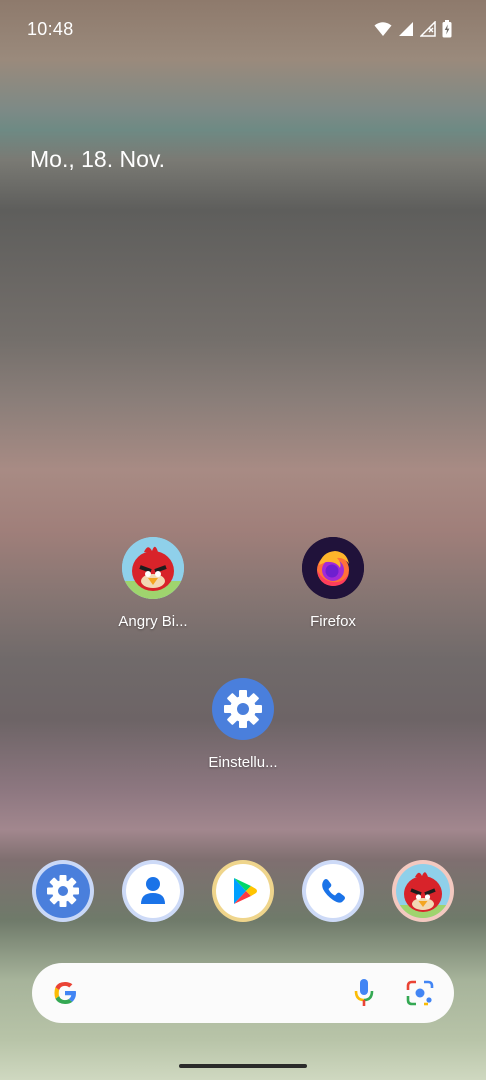 The height and width of the screenshot is (1080, 486). Describe the element at coordinates (243, 709) in the screenshot. I see `settings-gear-icon` at that location.